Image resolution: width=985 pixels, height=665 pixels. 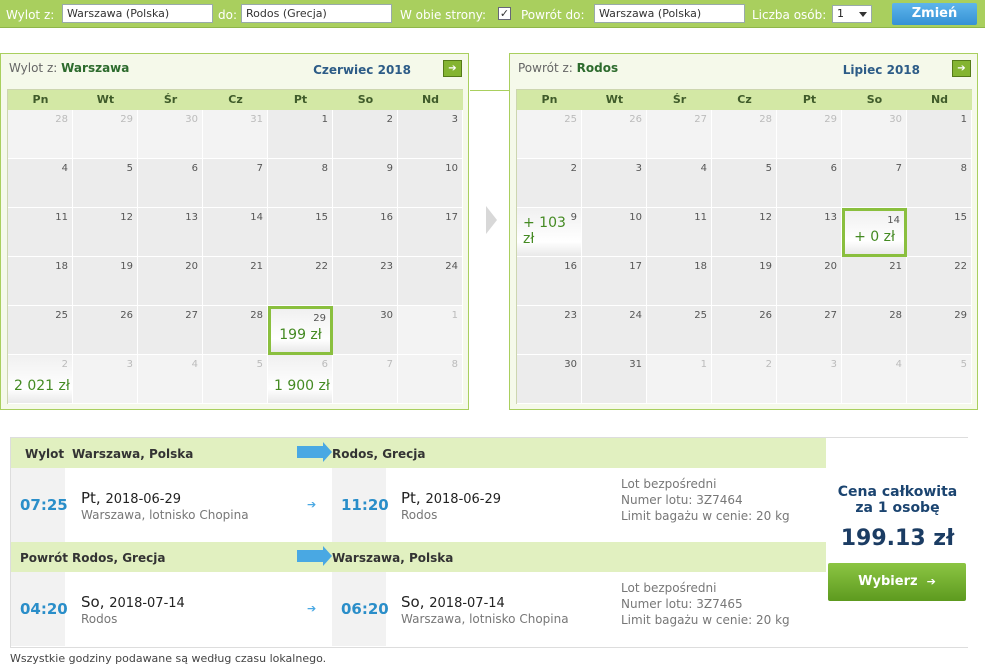 I want to click on weekday-label: Pn, so click(x=40, y=99).